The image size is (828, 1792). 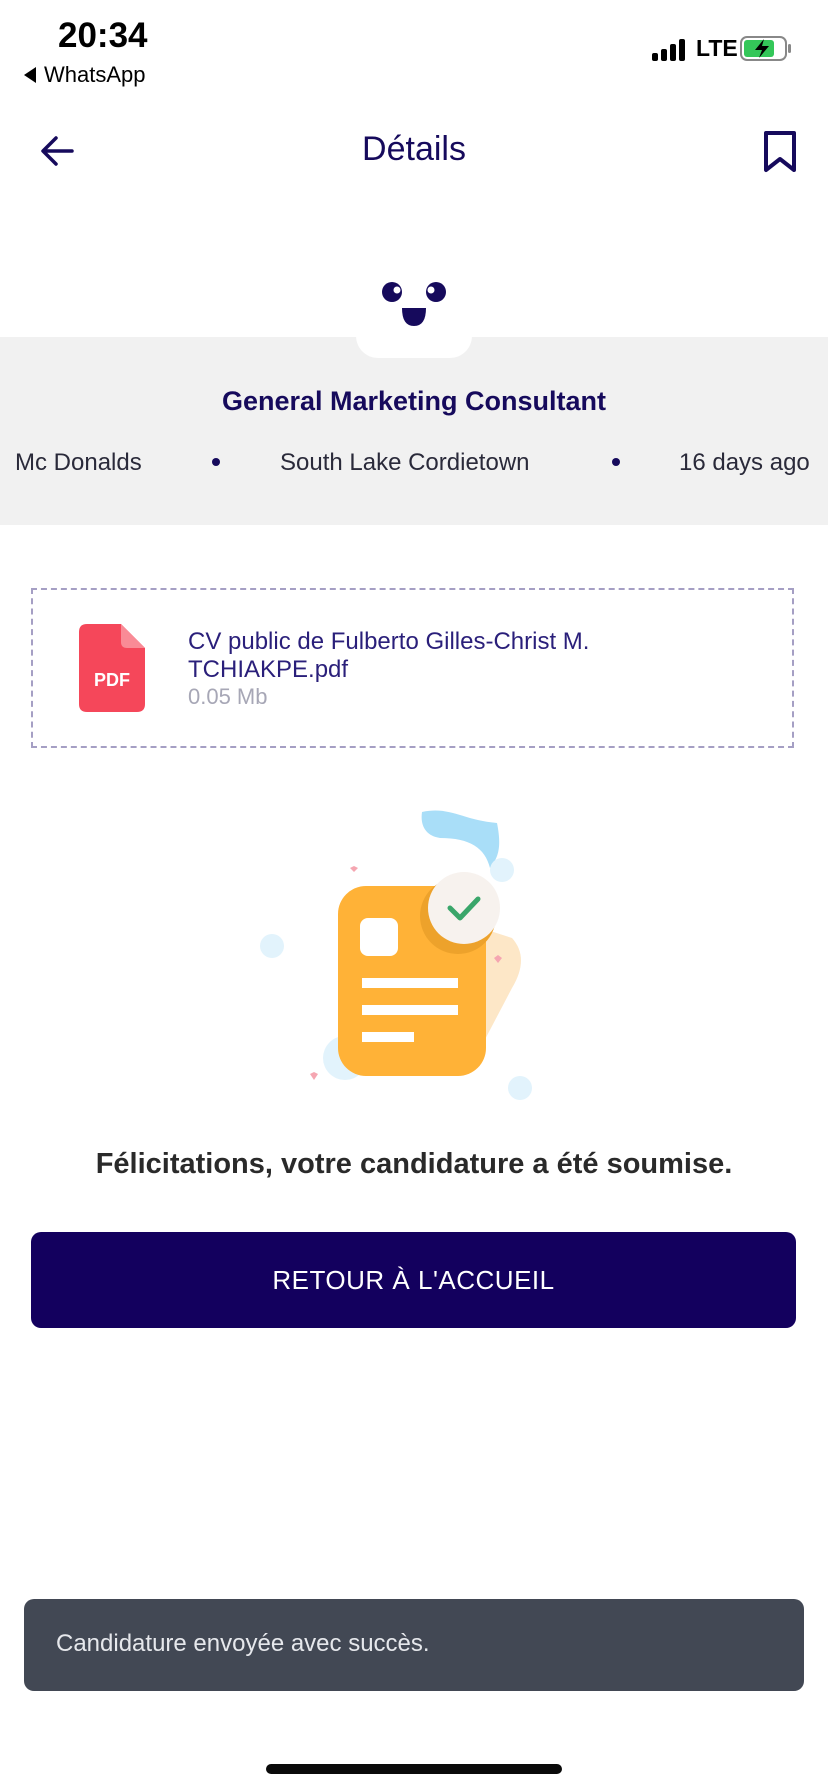 I want to click on job-location: South Lake Cordietown, so click(x=405, y=462).